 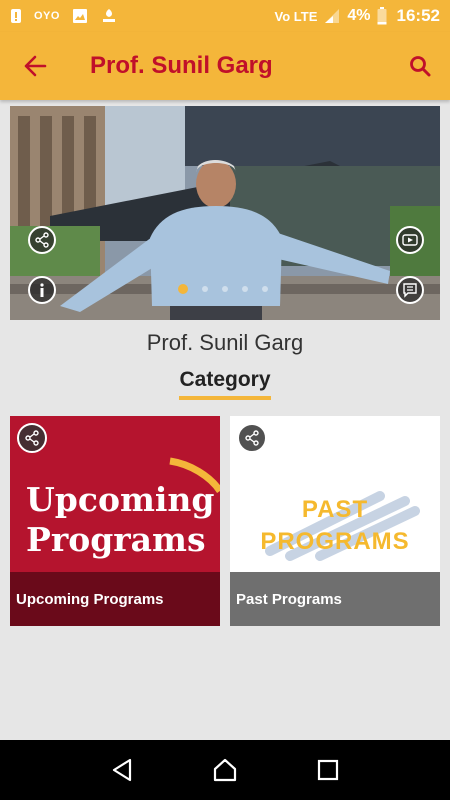 I want to click on profile-name: Prof. Sunil Garg, so click(x=225, y=342).